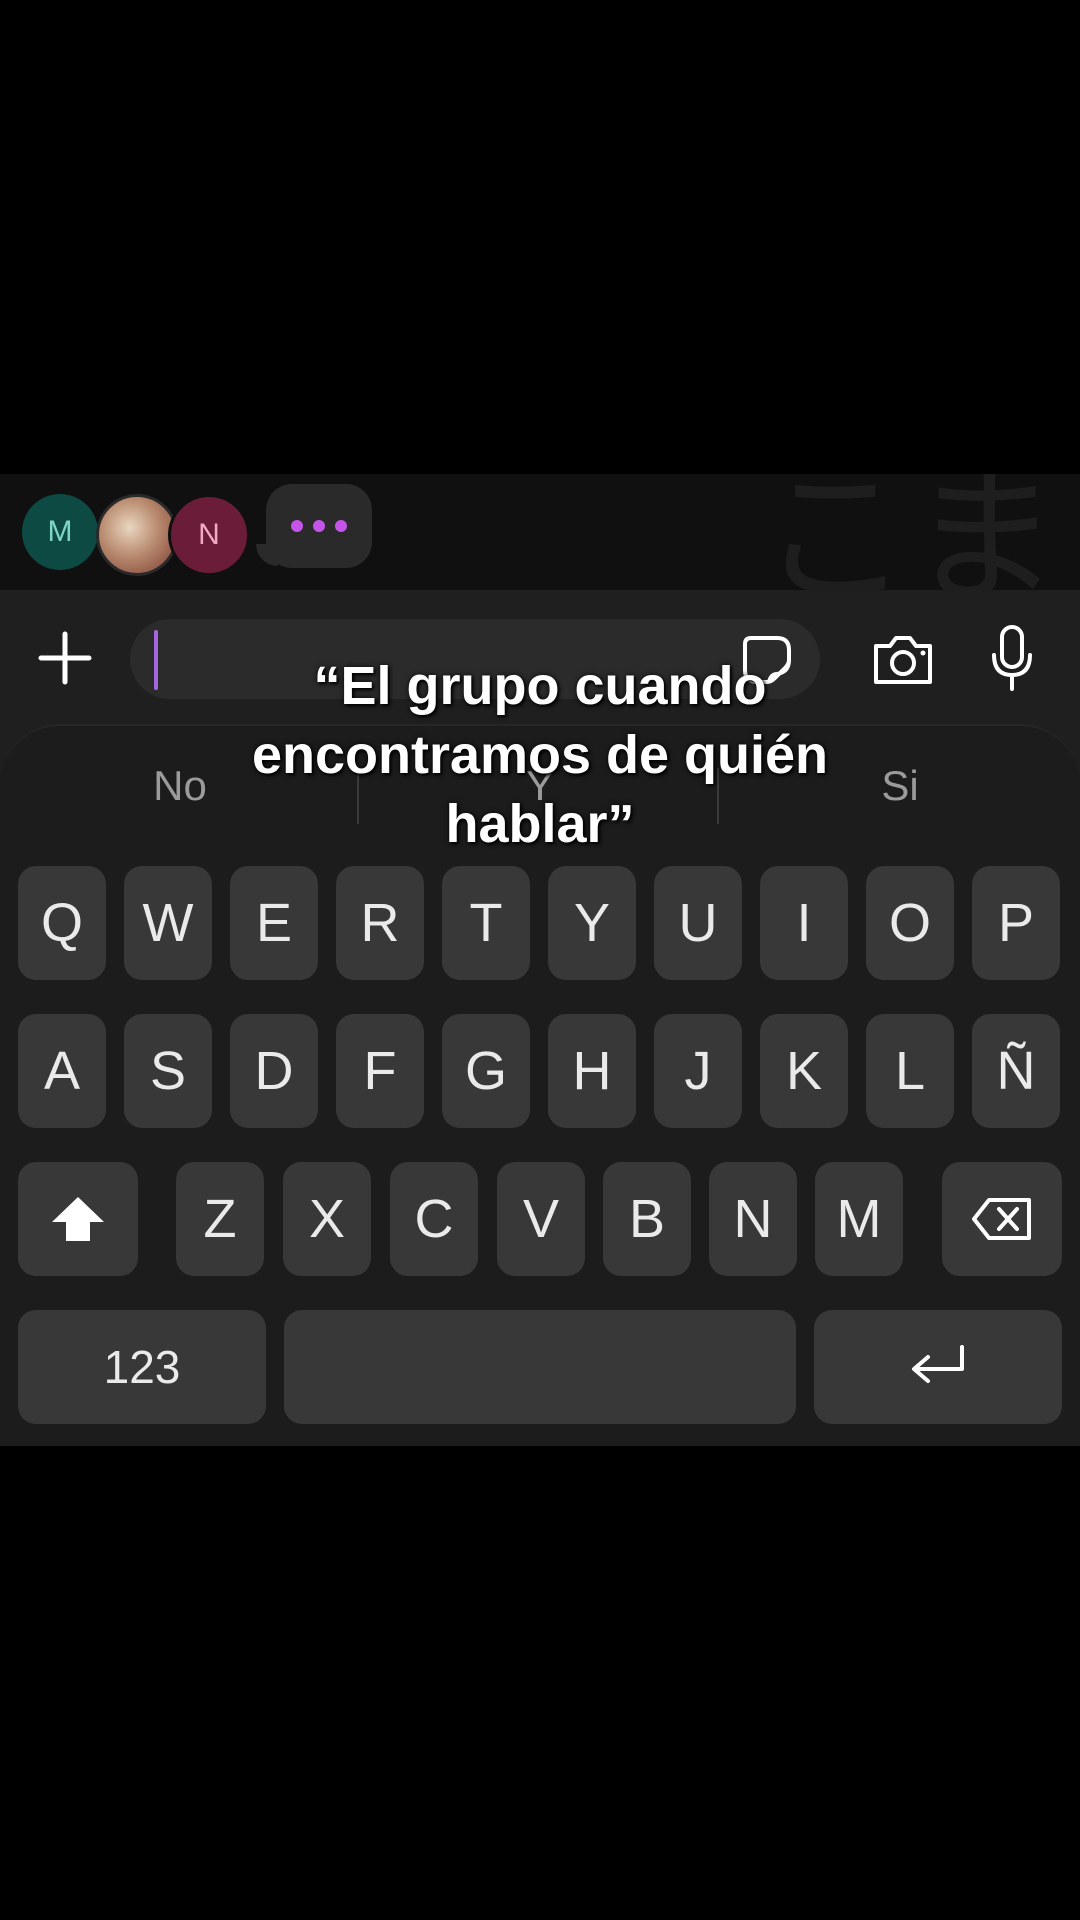 The image size is (1080, 1920). What do you see at coordinates (938, 1364) in the screenshot?
I see `enter-return-icon` at bounding box center [938, 1364].